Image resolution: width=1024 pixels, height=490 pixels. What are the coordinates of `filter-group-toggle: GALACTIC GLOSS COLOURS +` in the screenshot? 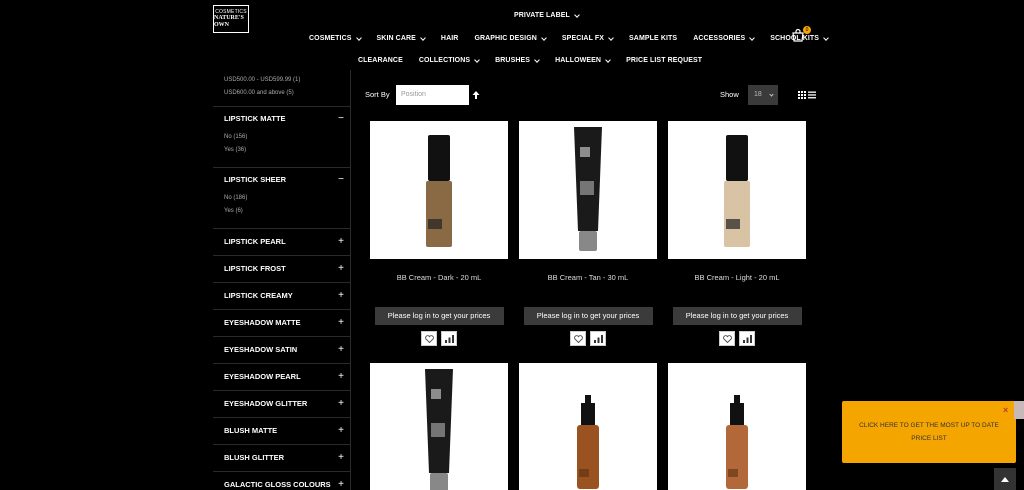 It's located at (281, 481).